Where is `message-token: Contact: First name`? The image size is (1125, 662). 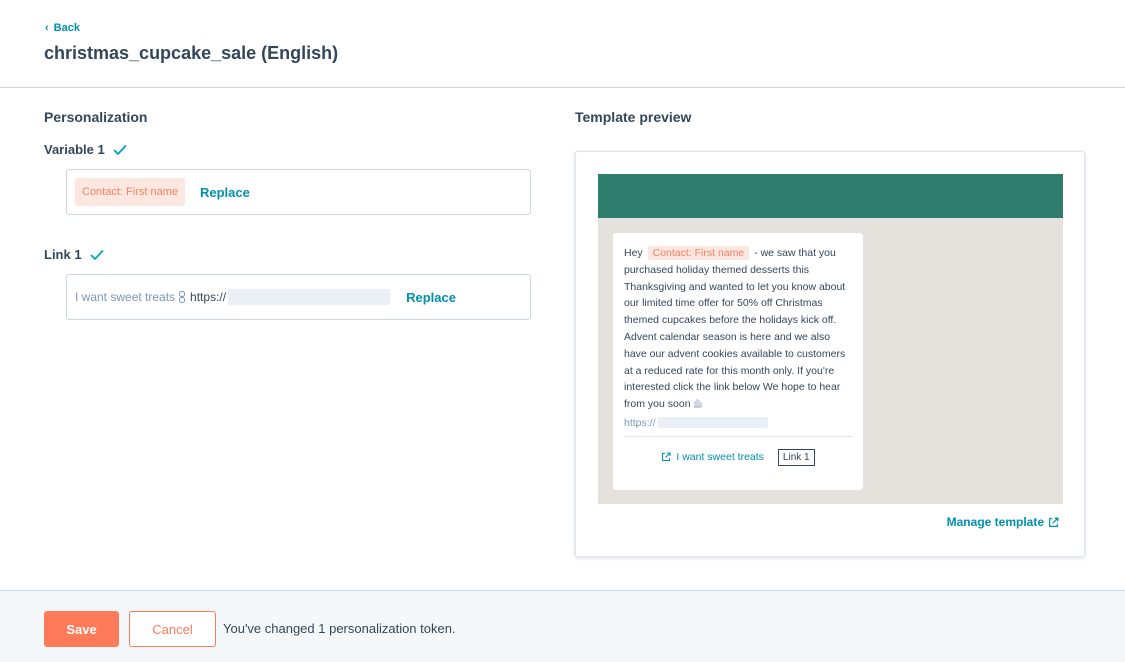
message-token: Contact: First name is located at coordinates (698, 253).